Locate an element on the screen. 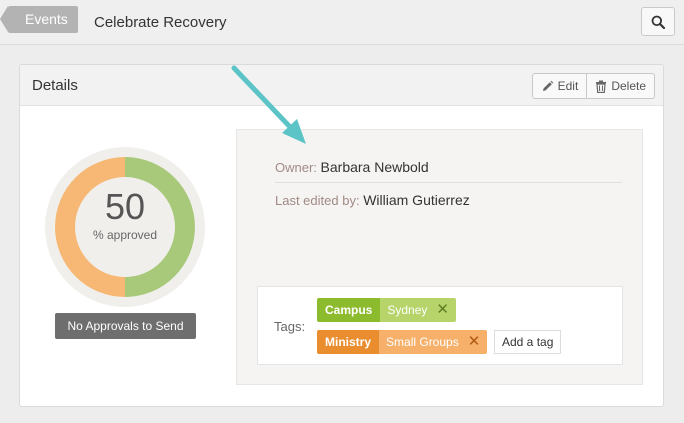 This screenshot has height=423, width=684. tag-campus-sydney: Campus Sydney ✕ is located at coordinates (386, 310).